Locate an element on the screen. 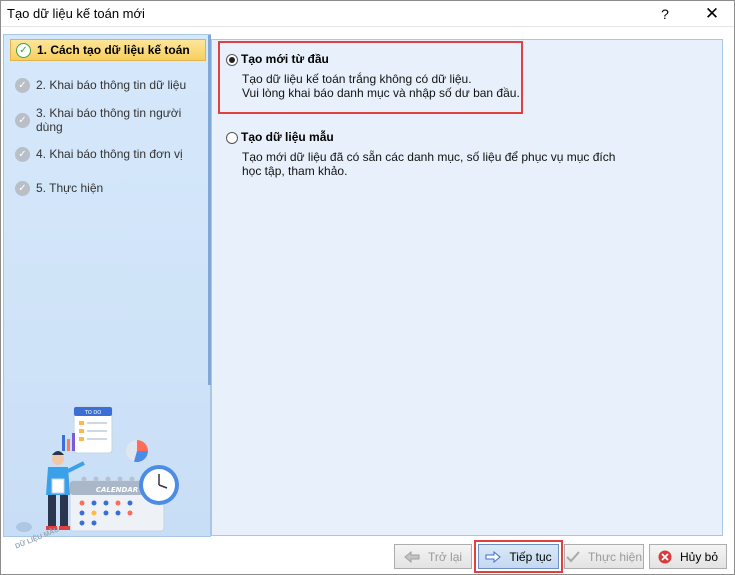 The height and width of the screenshot is (575, 735). step-5: ✓ 5. Thực hiện is located at coordinates (108, 188).